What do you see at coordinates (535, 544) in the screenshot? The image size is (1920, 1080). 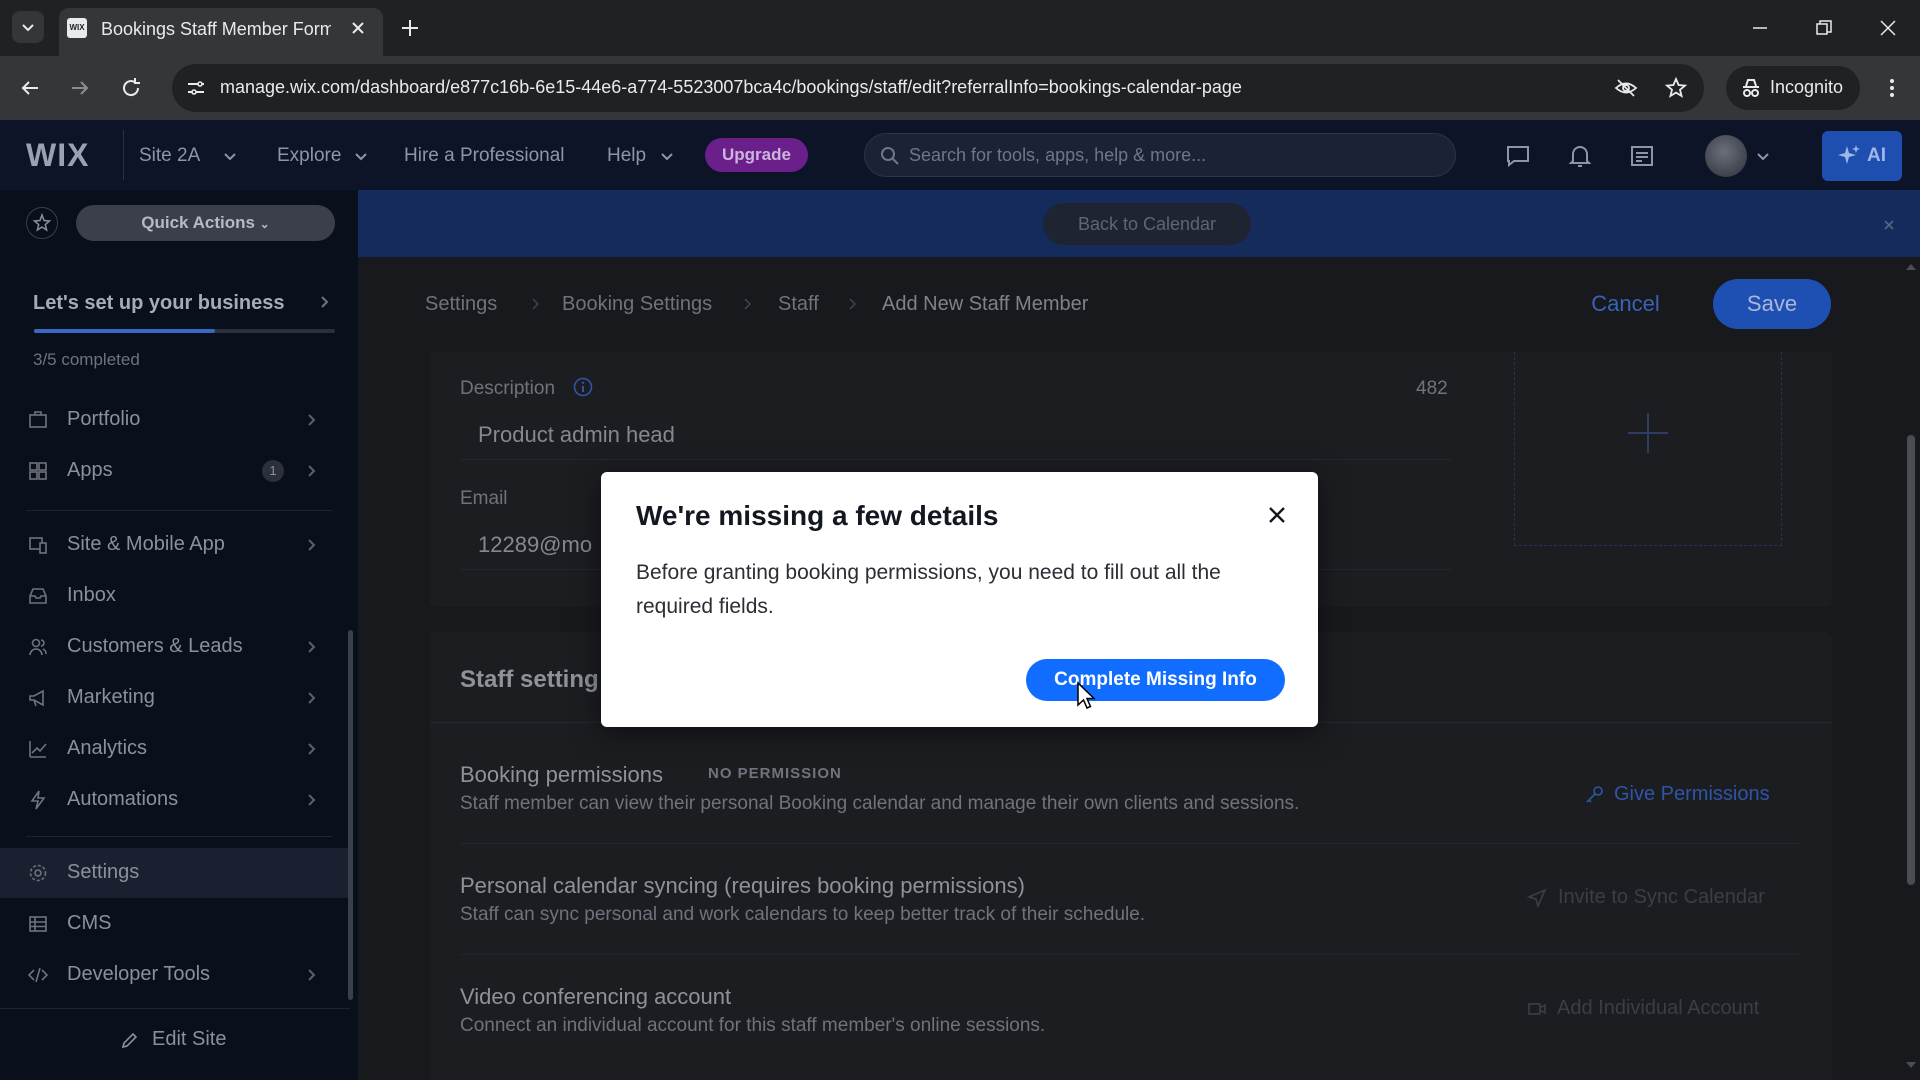 I see `email-value: 12289@mo` at bounding box center [535, 544].